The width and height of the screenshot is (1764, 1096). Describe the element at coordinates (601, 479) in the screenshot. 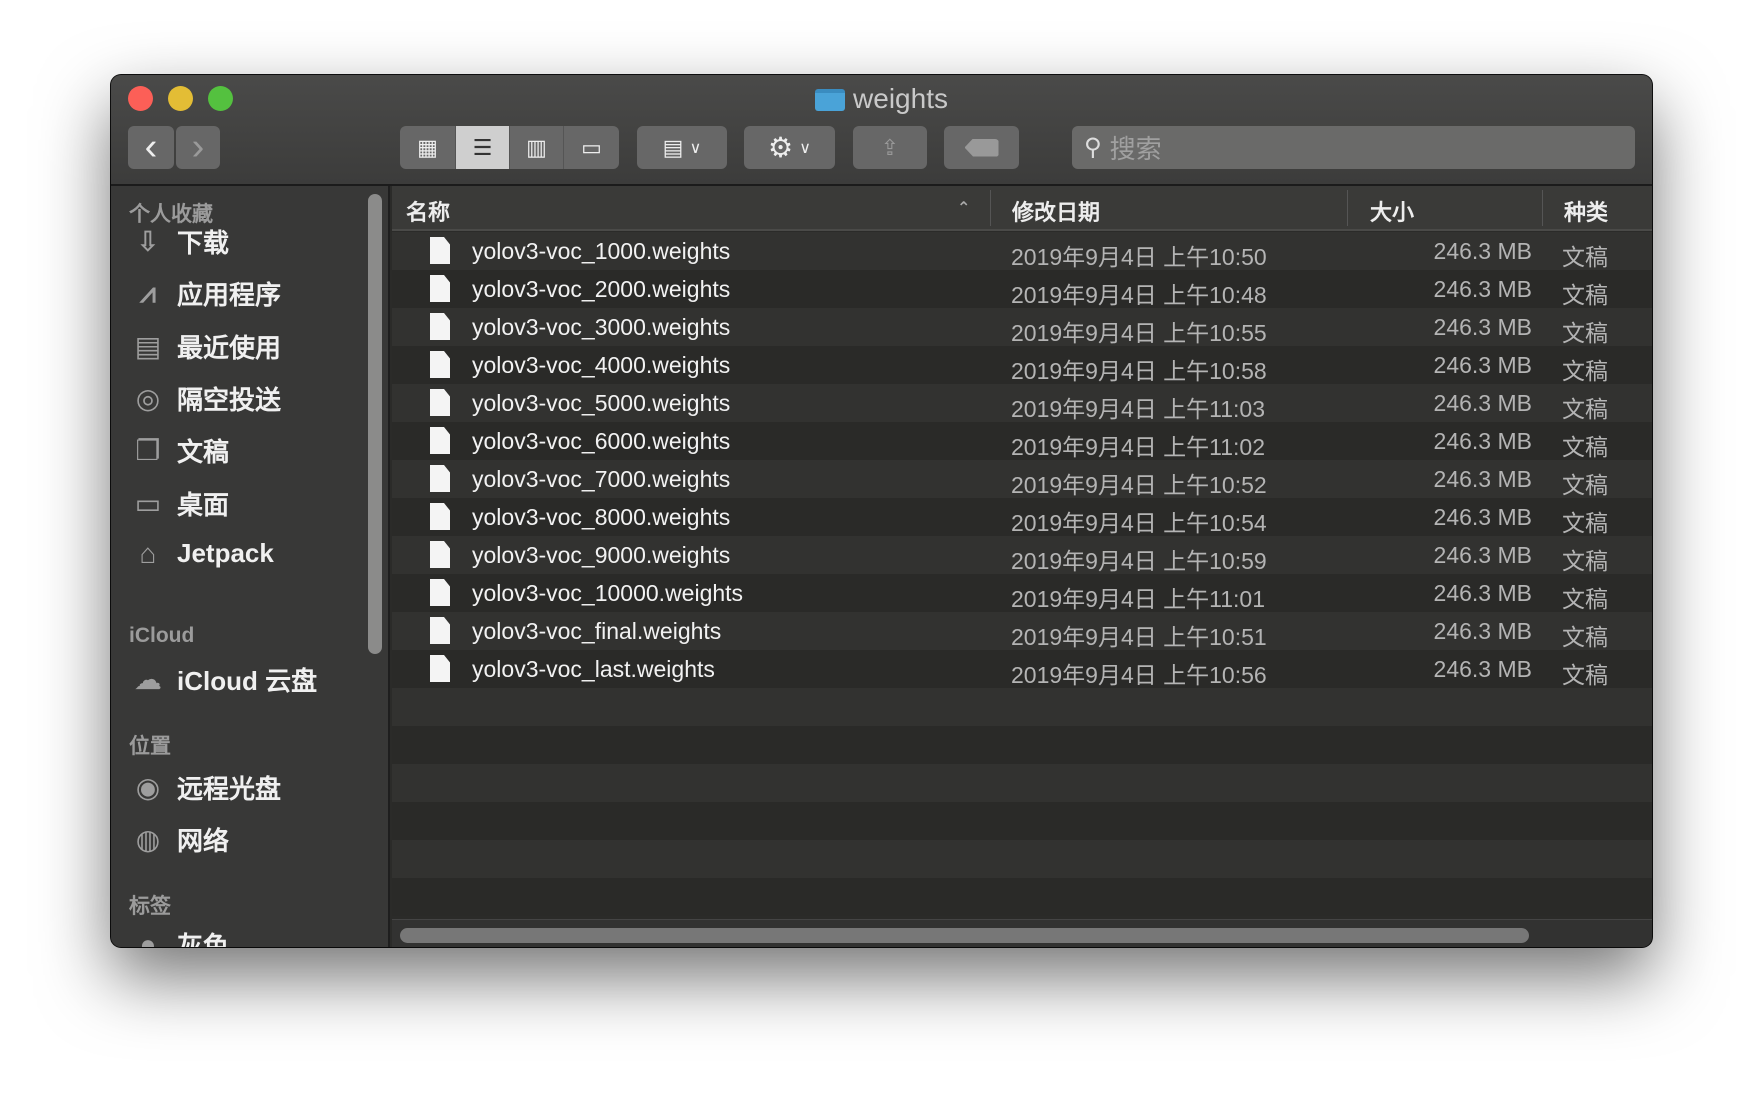

I see `file-name: yolov3-voc_7000.weights` at that location.